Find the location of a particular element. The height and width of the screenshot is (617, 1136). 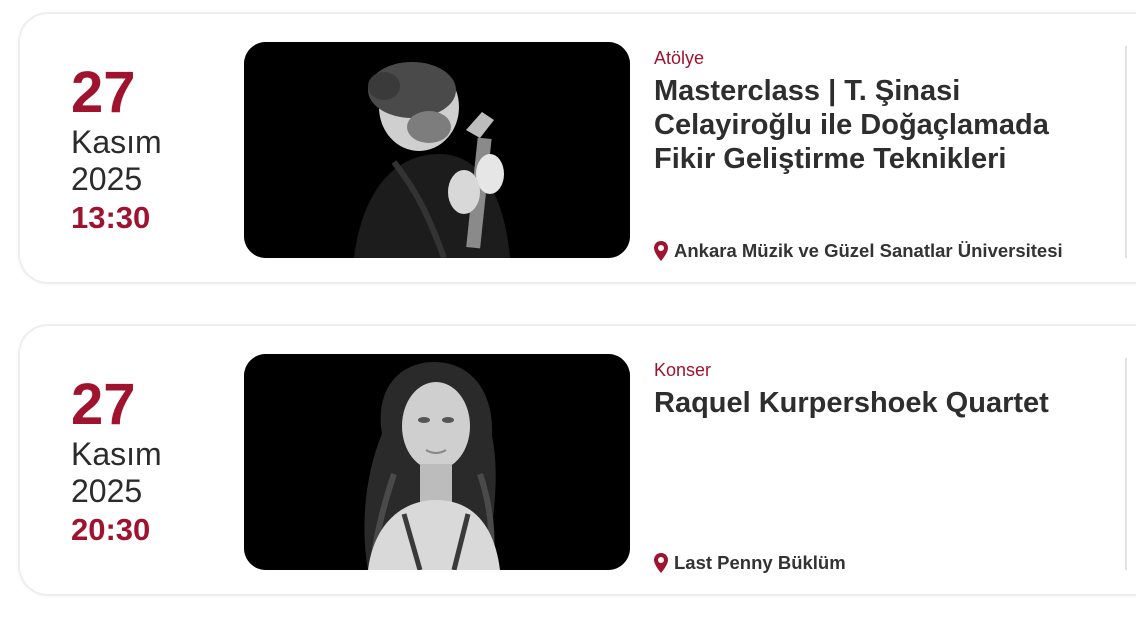

event-location: Last Penny Büklüm is located at coordinates (750, 563).